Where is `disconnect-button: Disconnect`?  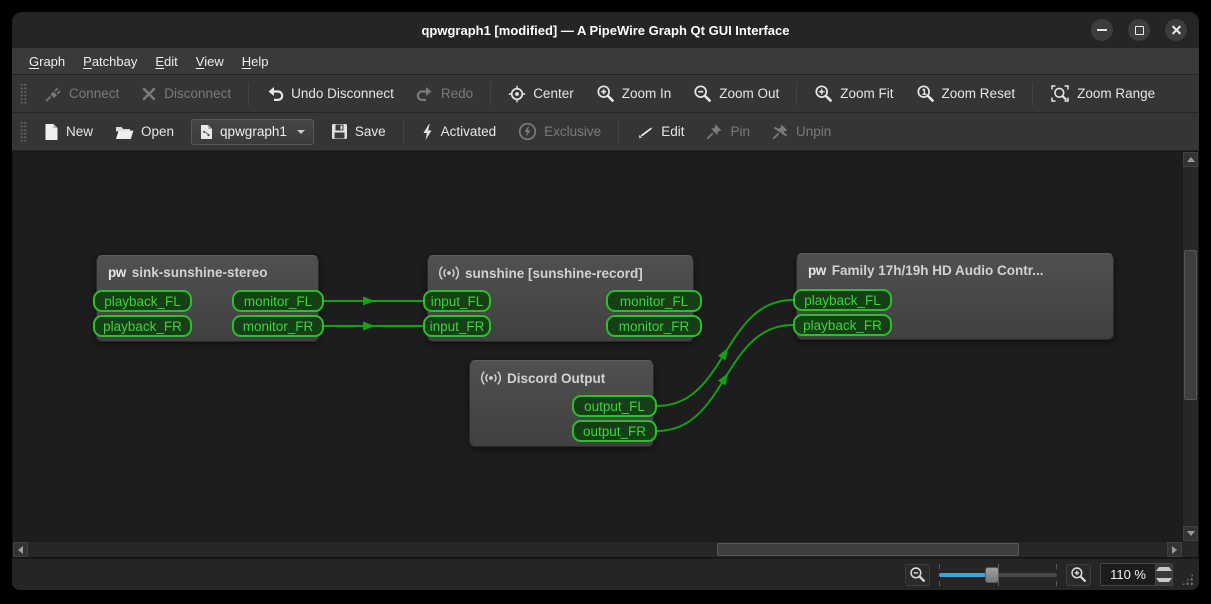 disconnect-button: Disconnect is located at coordinates (186, 94).